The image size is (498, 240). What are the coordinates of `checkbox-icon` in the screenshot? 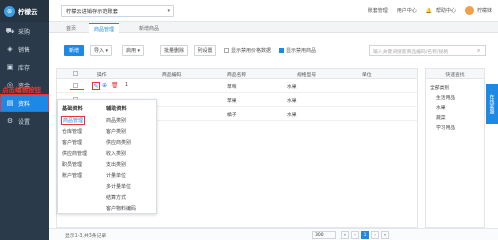 It's located at (226, 50).